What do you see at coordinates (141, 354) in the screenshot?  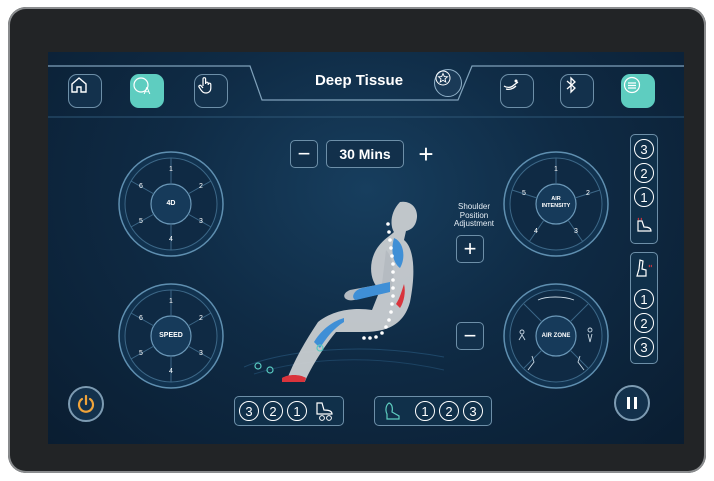 I see `dial-speed-seg-5: 5` at bounding box center [141, 354].